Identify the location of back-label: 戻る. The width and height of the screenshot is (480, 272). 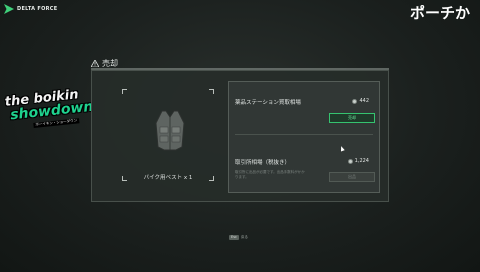
(244, 237).